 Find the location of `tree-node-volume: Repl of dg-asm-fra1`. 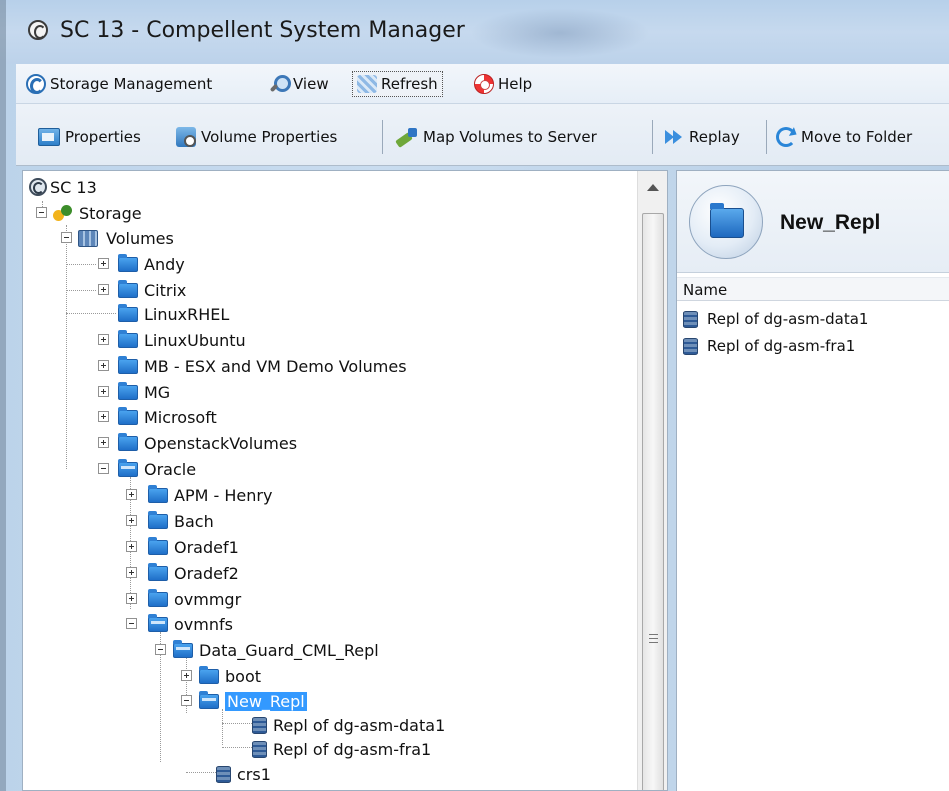

tree-node-volume: Repl of dg-asm-fra1 is located at coordinates (341, 749).